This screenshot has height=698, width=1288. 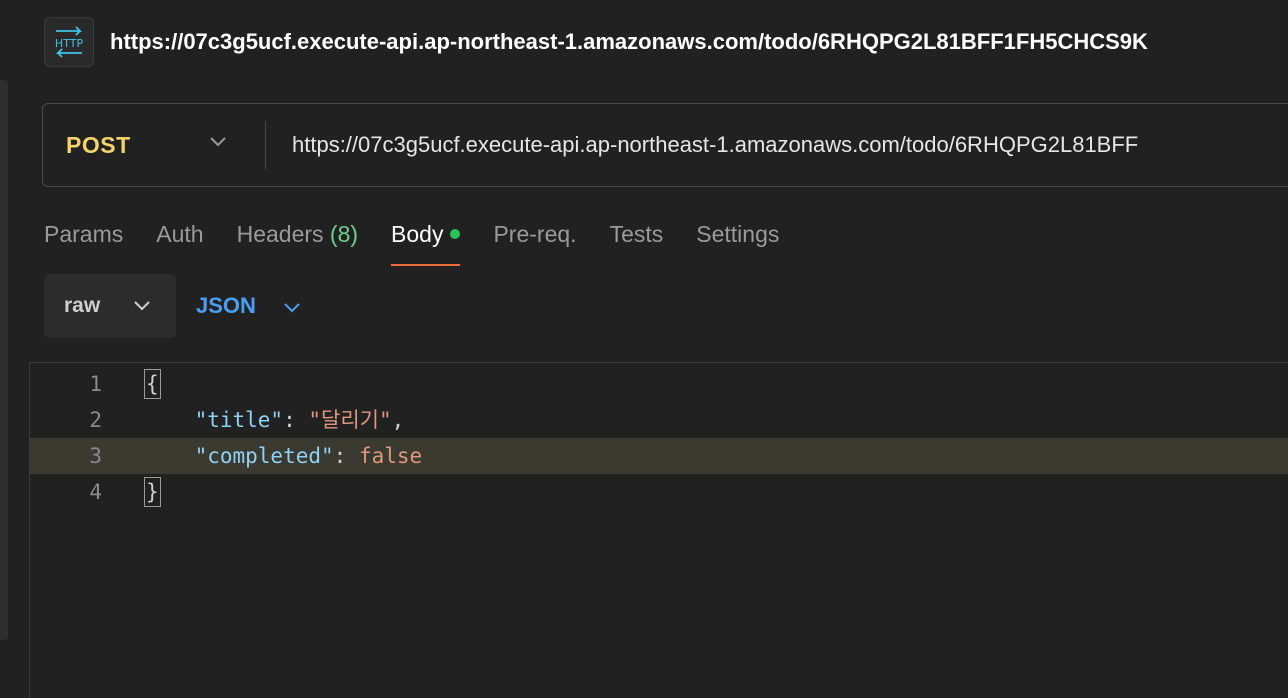 I want to click on method-select: POST, so click(x=134, y=145).